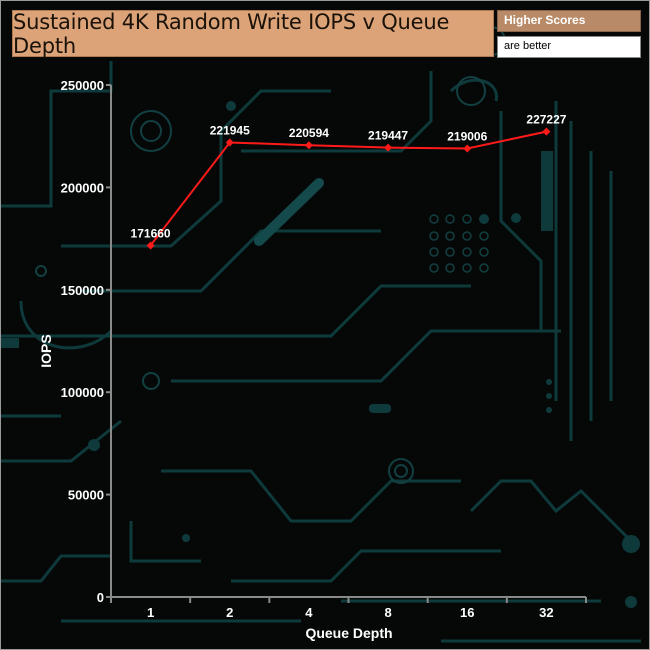 Image resolution: width=650 pixels, height=650 pixels. I want to click on y-axis: 0 50000 100000 150000 200000 250000, so click(86, 341).